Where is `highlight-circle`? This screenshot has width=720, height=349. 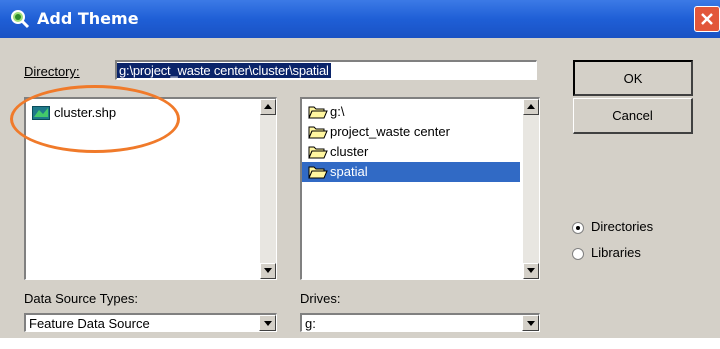 highlight-circle is located at coordinates (95, 119).